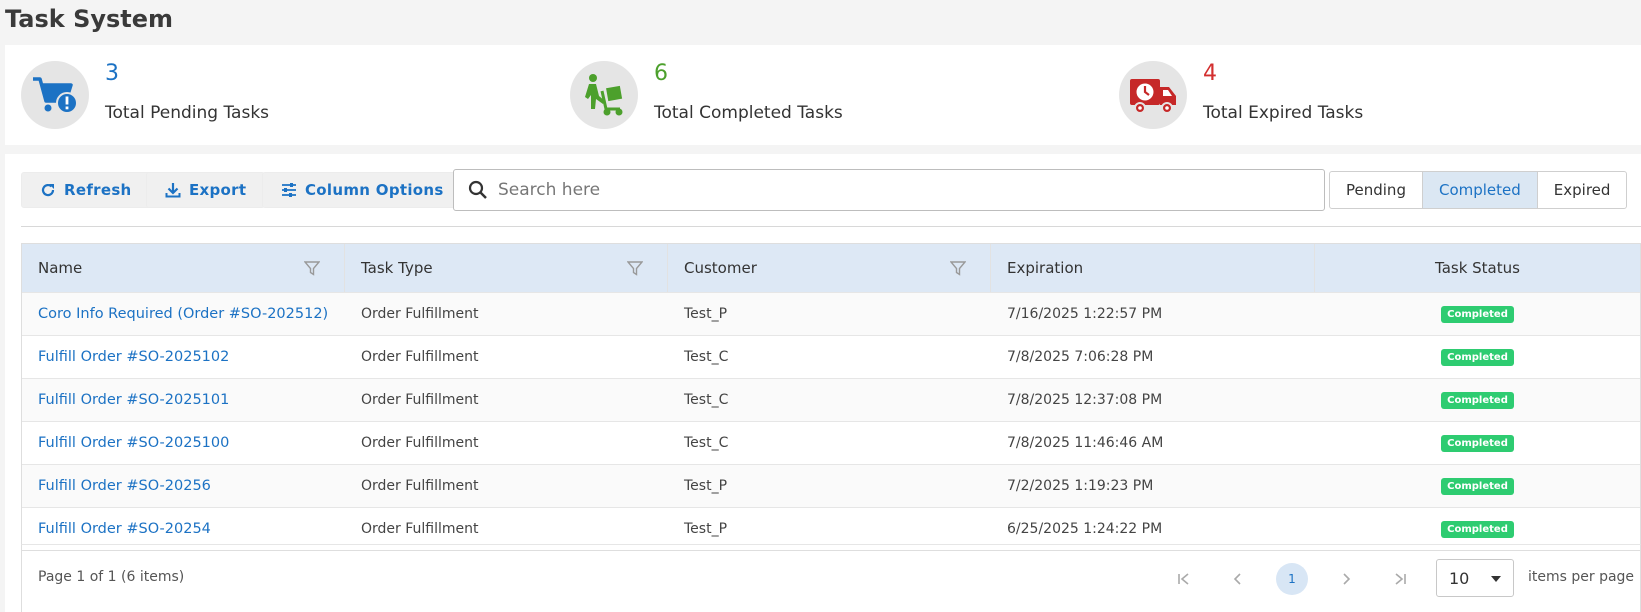 The width and height of the screenshot is (1641, 612). I want to click on refresh-button: Refresh, so click(86, 190).